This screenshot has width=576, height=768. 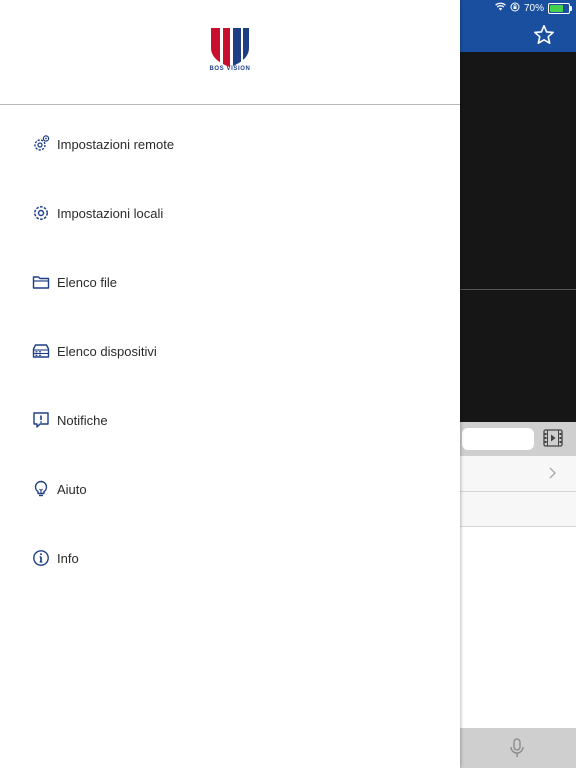 What do you see at coordinates (556, 8) in the screenshot?
I see `battery-fill` at bounding box center [556, 8].